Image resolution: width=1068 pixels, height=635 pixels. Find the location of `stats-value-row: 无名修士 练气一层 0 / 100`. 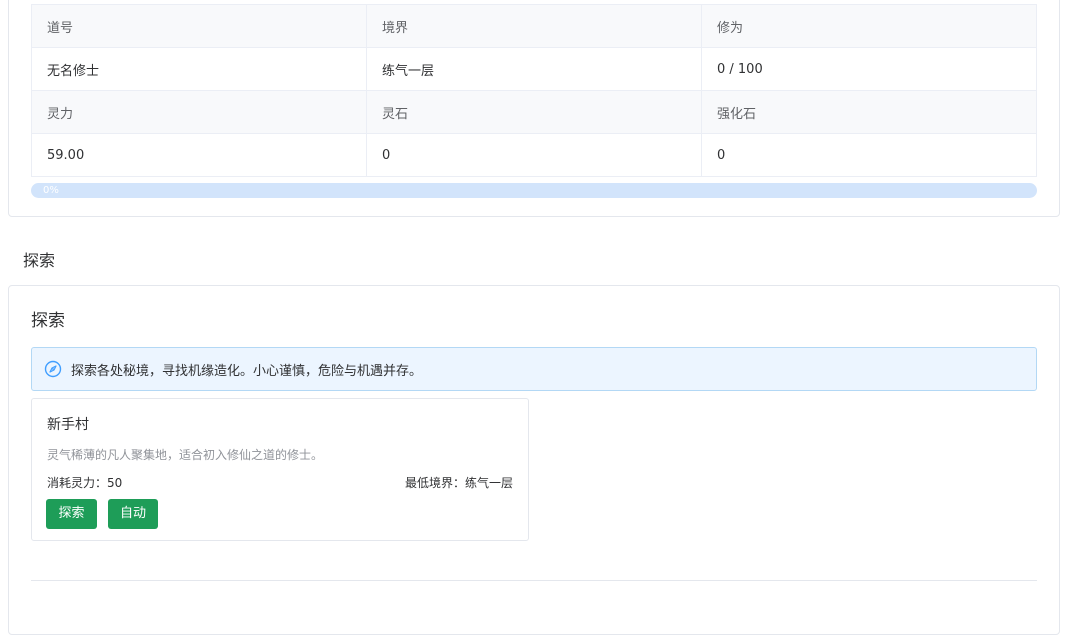

stats-value-row: 无名修士 练气一层 0 / 100 is located at coordinates (534, 69).